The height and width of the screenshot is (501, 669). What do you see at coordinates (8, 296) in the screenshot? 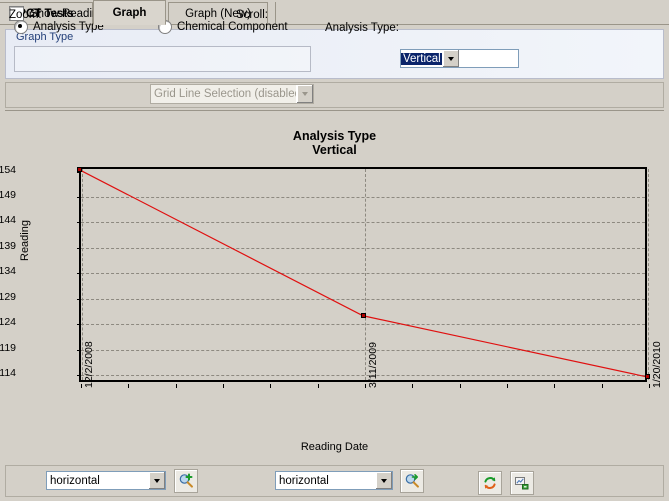
I see `y-axis-tick-label: 0.129` at bounding box center [8, 296].